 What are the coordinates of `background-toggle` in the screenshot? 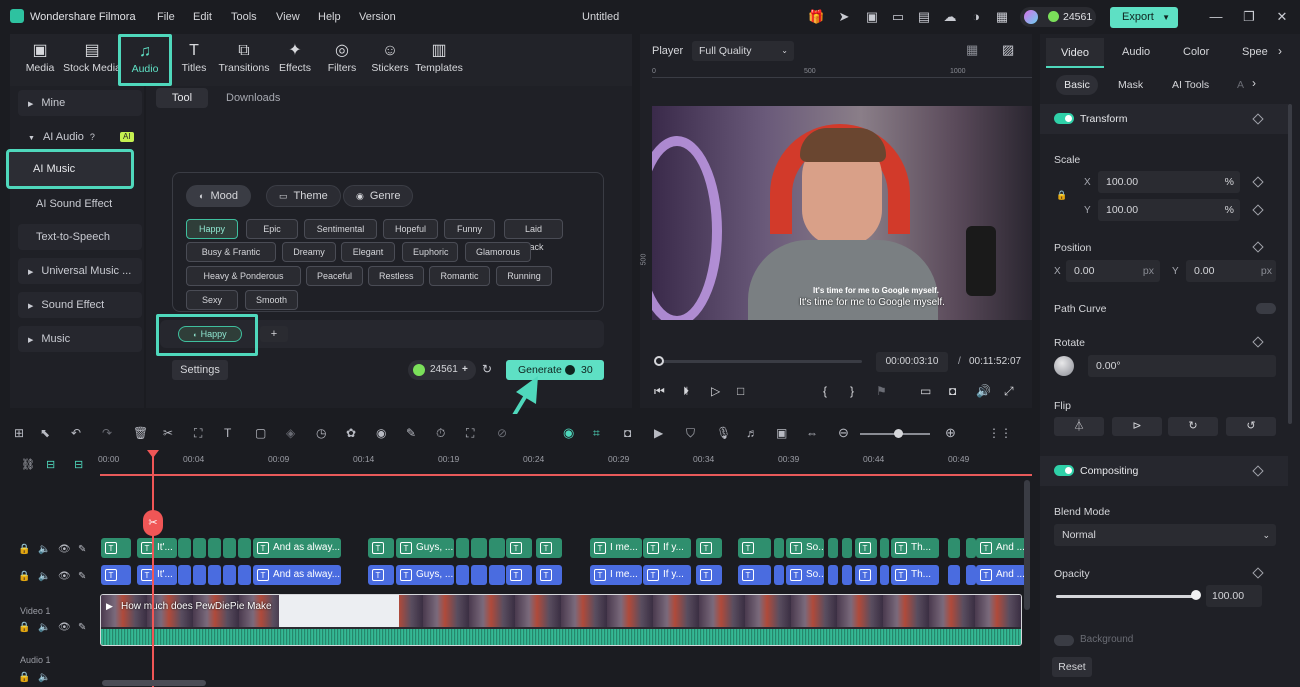 It's located at (1064, 640).